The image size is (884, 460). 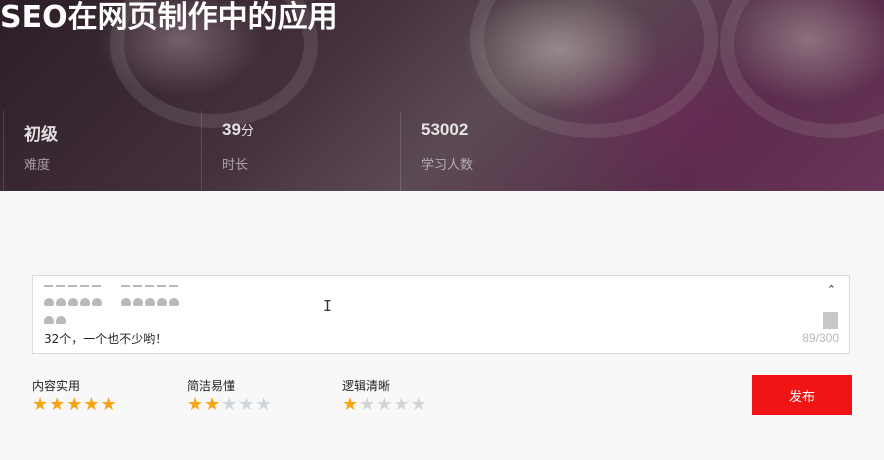 I want to click on stat-value: 53002, so click(x=445, y=129).